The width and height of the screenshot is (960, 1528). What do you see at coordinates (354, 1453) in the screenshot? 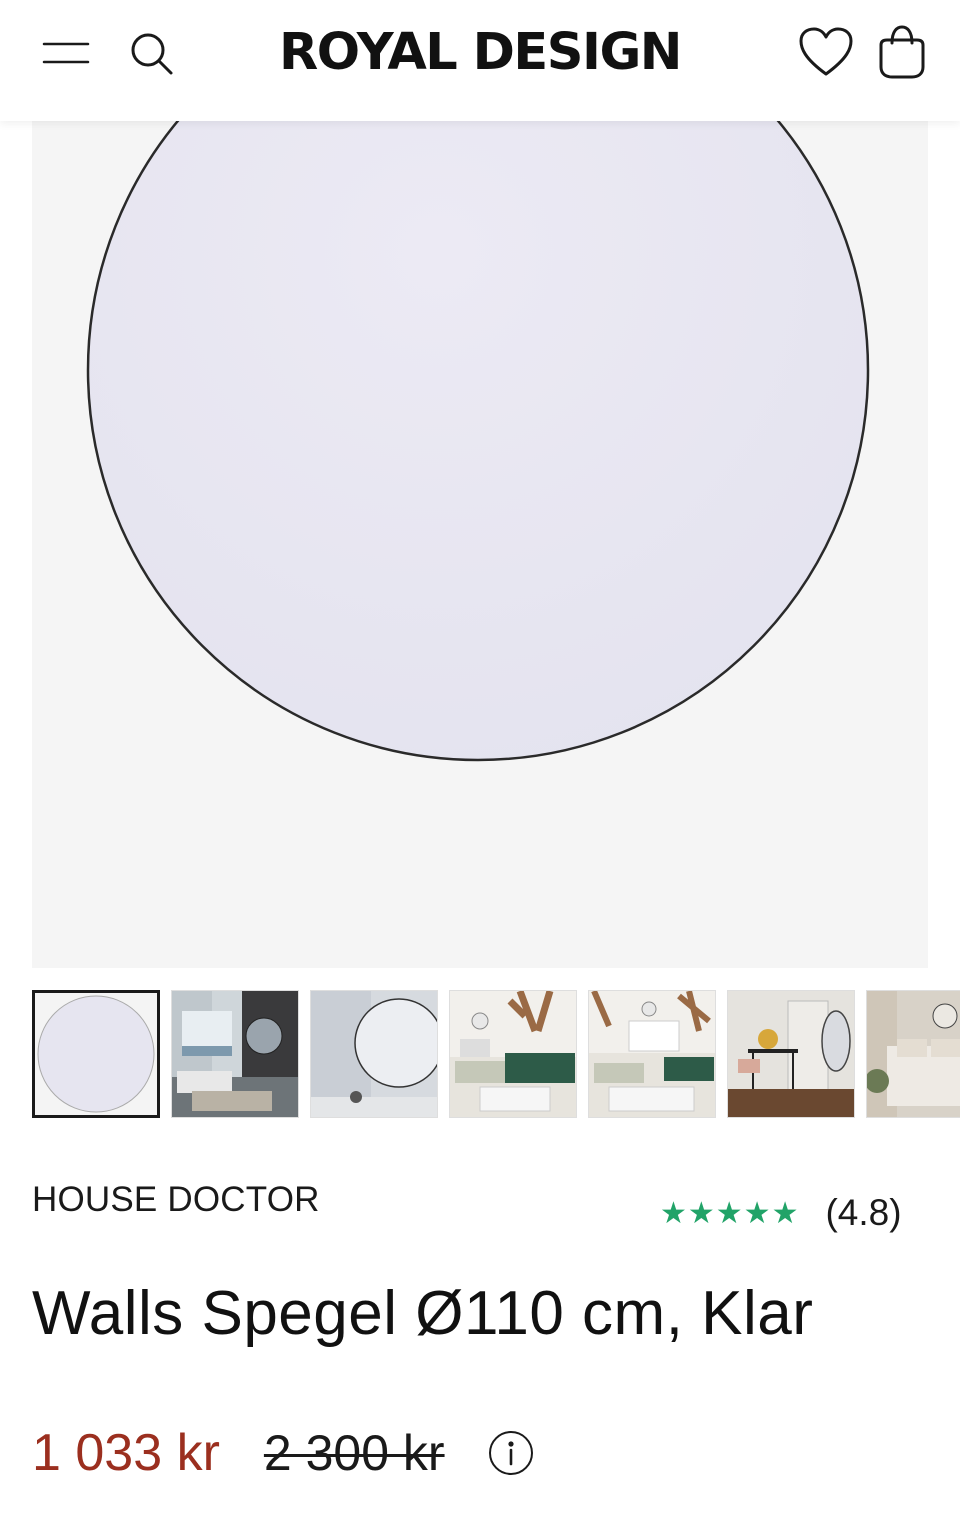
I see `price-original: 2 300 kr` at bounding box center [354, 1453].